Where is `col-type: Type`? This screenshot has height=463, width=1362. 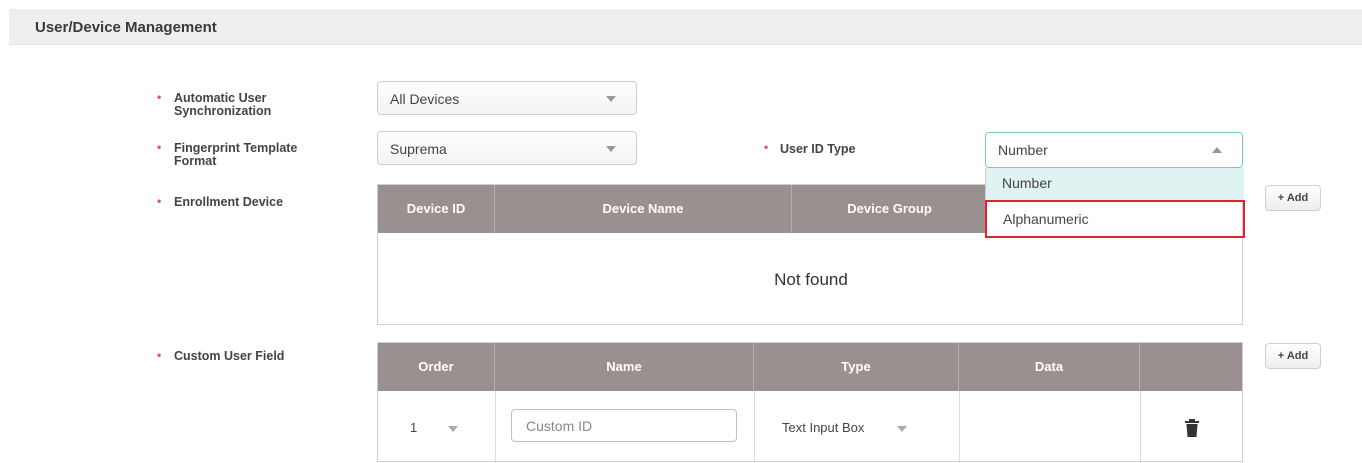
col-type: Type is located at coordinates (856, 367).